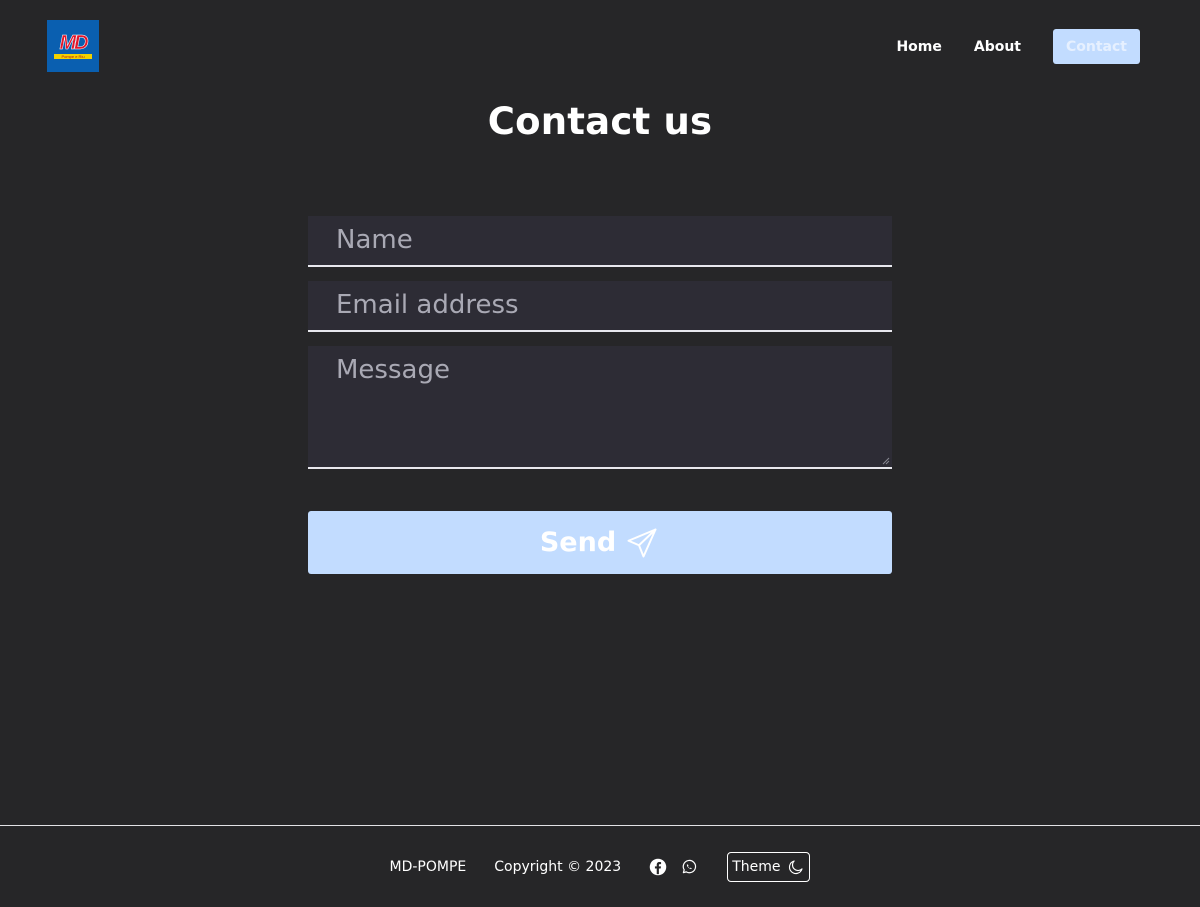 This screenshot has height=907, width=1200. What do you see at coordinates (428, 866) in the screenshot?
I see `footer-brand: MD-POMPE` at bounding box center [428, 866].